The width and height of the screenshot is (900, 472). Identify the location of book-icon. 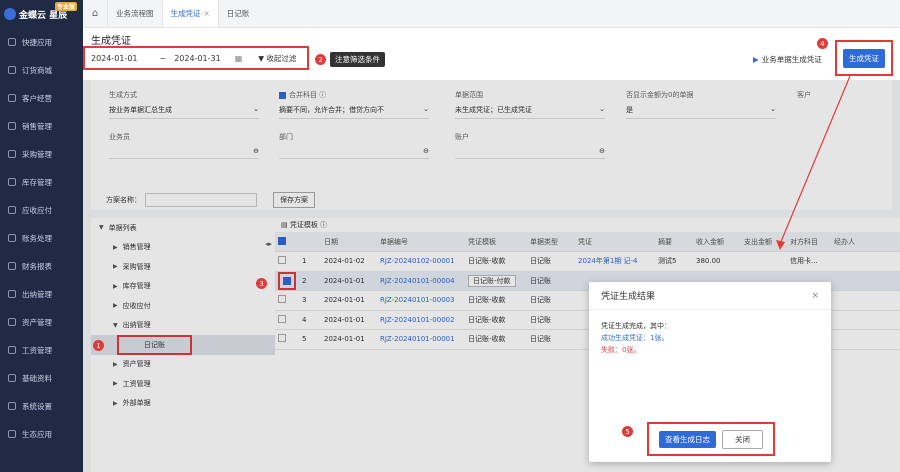
(12, 238).